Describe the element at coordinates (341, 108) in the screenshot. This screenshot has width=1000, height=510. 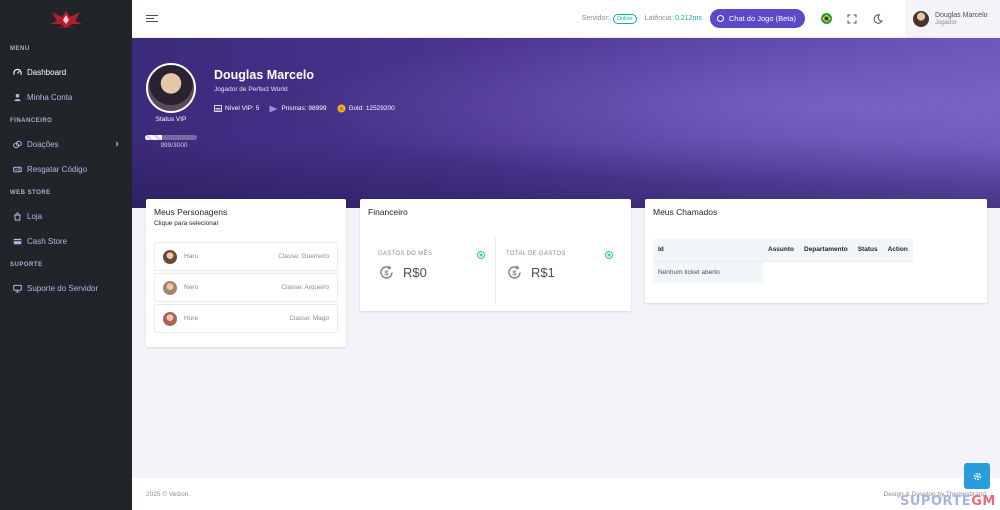
I see `gold-icon` at that location.